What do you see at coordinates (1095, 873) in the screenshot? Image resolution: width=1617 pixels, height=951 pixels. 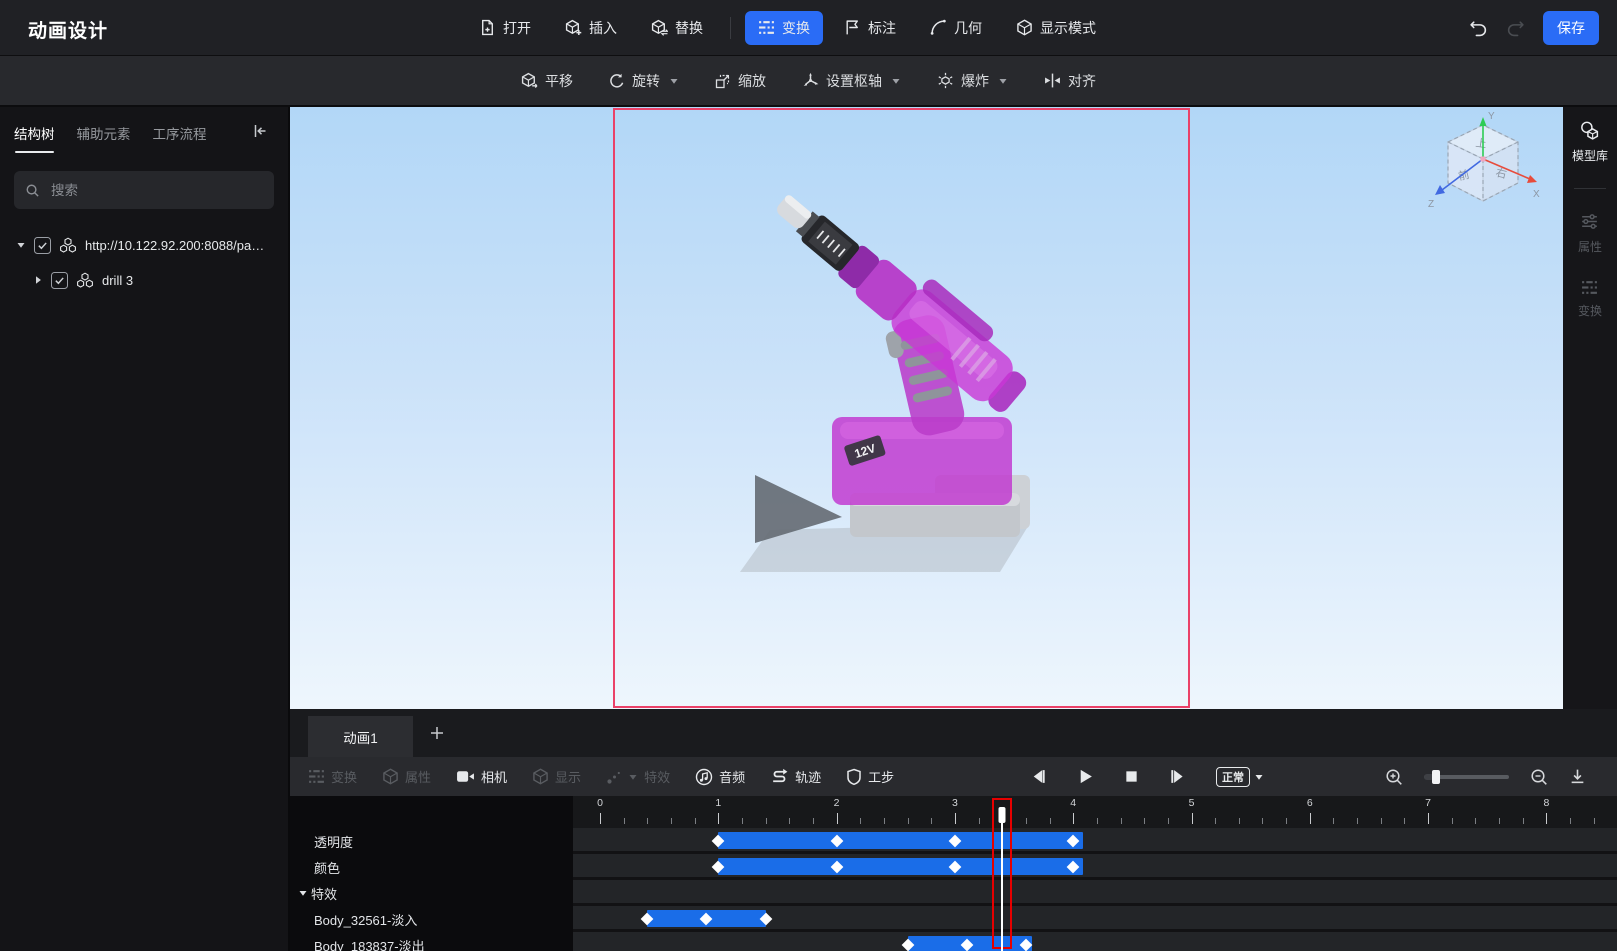 I see `track-area: 0 1 2 3 4 5 6 7 8` at bounding box center [1095, 873].